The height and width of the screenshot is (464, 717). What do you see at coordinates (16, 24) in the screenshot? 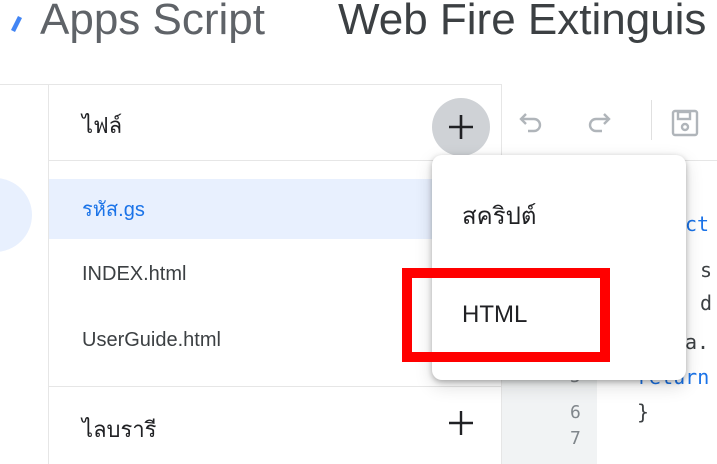
I see `apps-script-logo-icon` at bounding box center [16, 24].